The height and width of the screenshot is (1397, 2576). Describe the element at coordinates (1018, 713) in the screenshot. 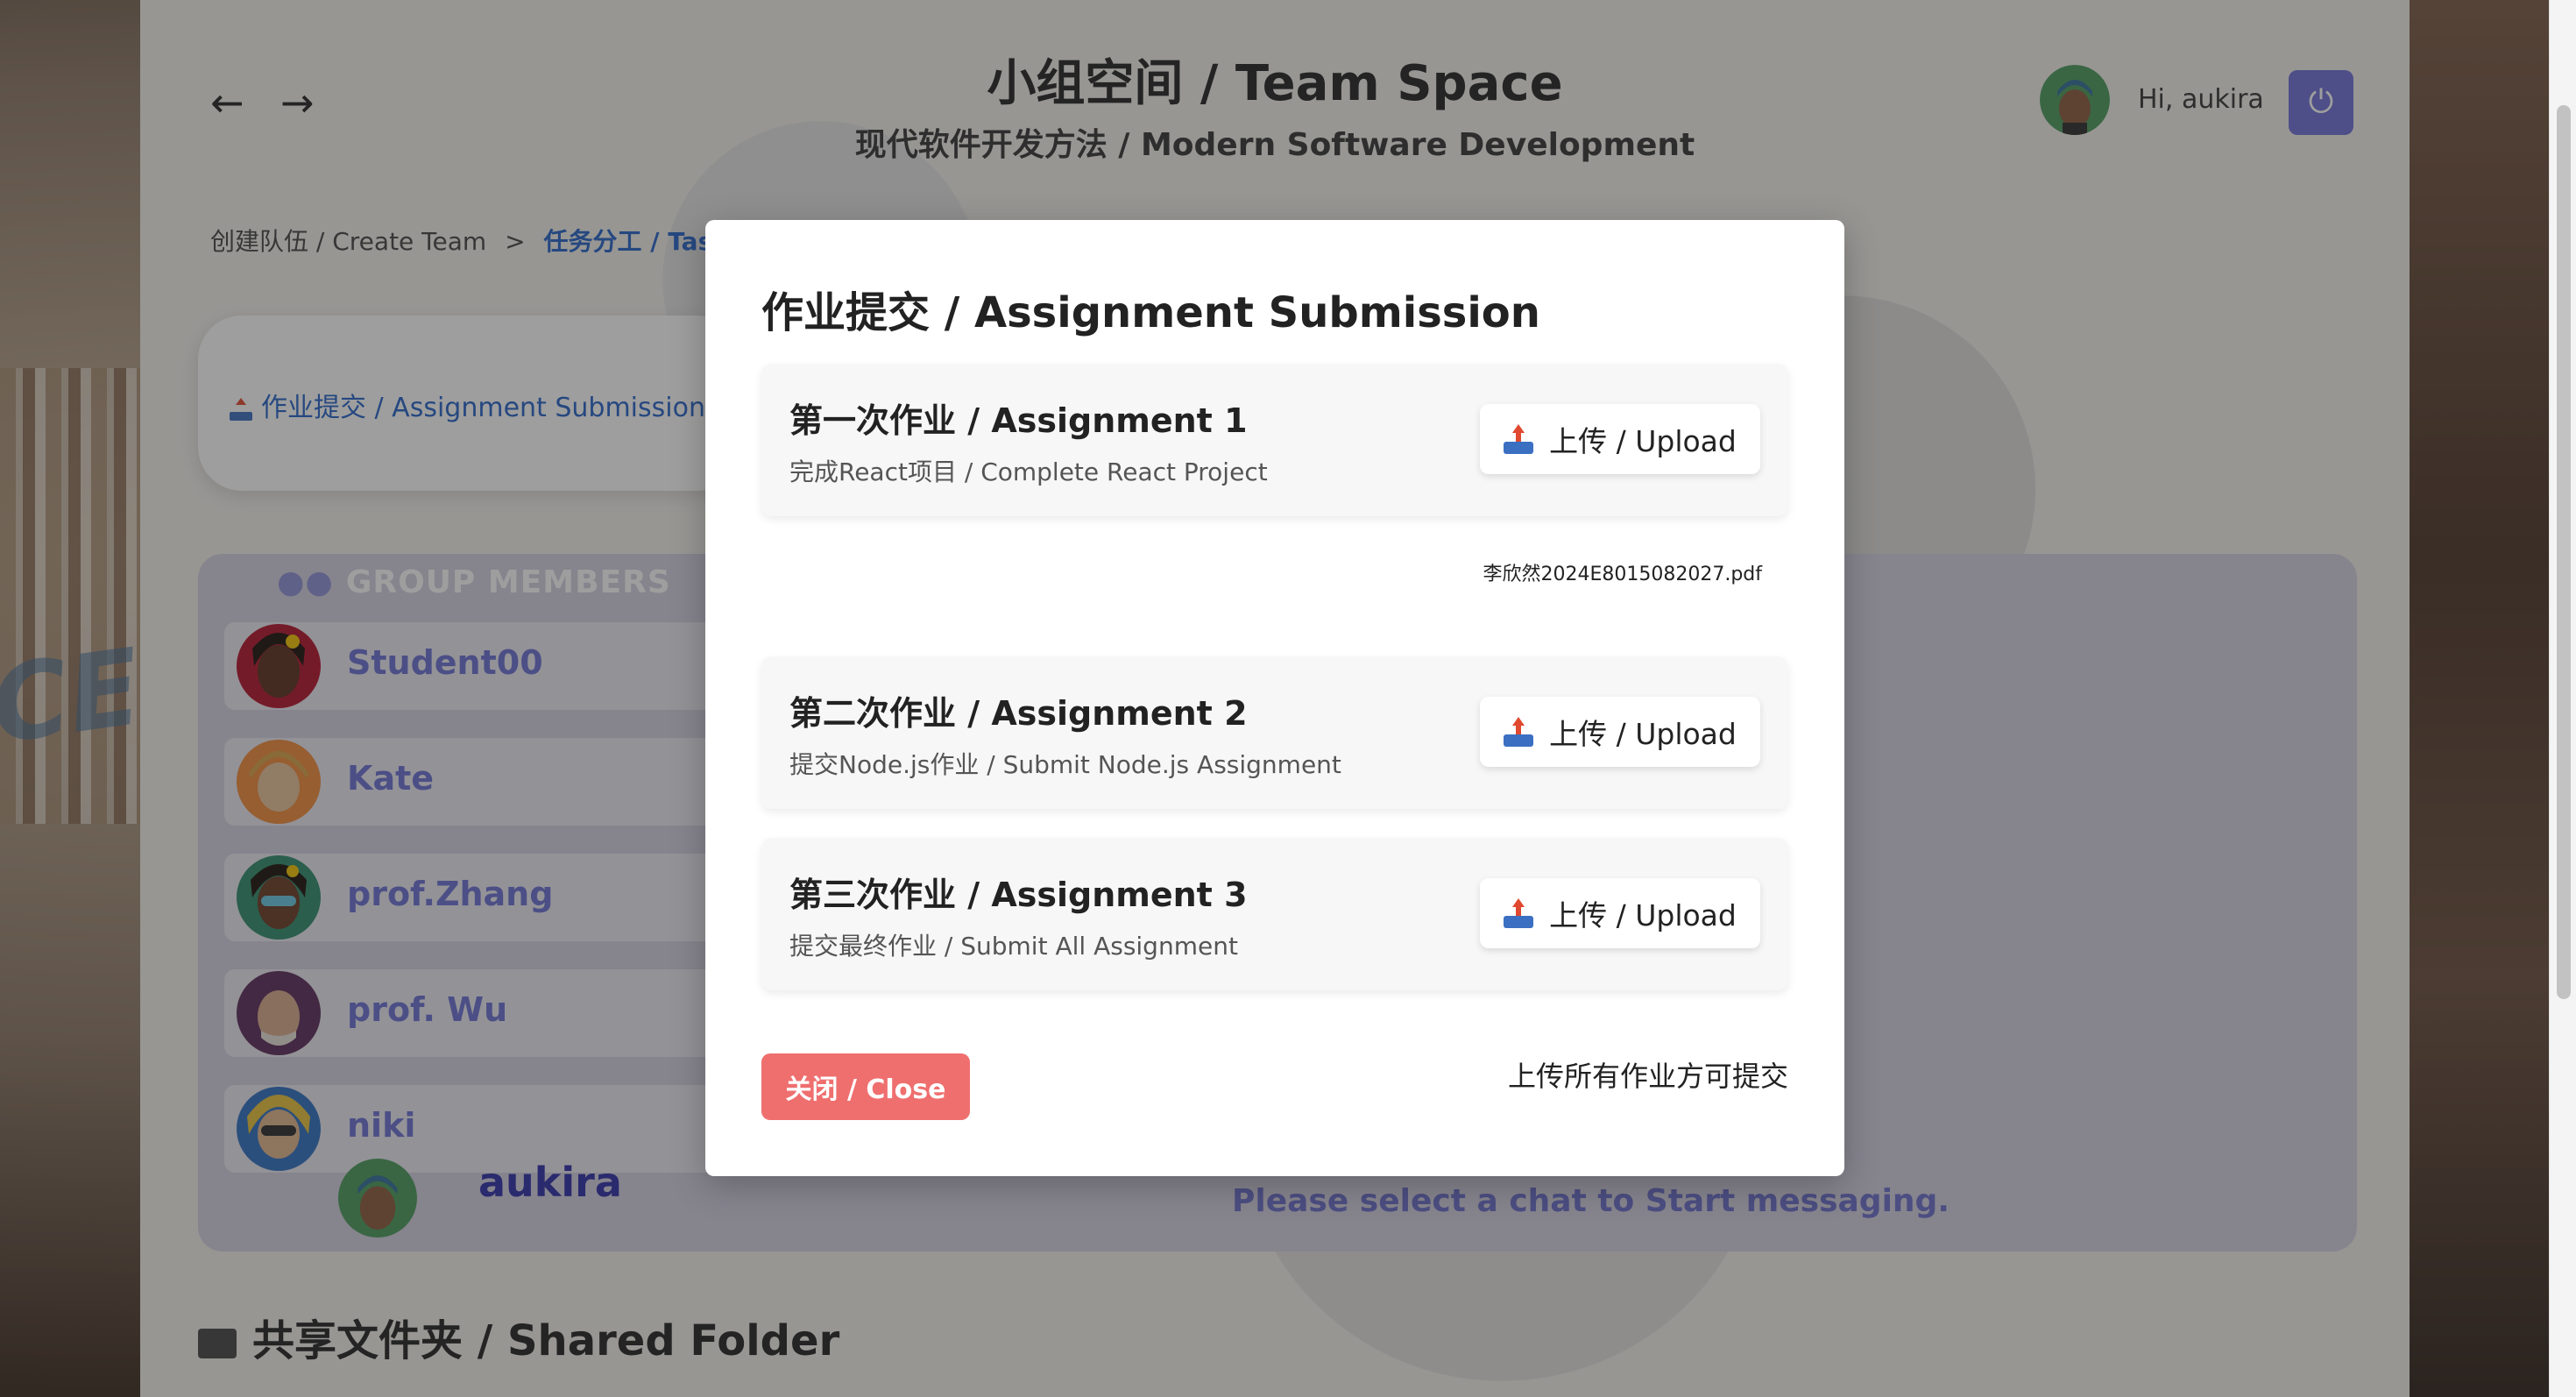

I see `assignment-title: 第二次作业 / Assignment 2` at that location.